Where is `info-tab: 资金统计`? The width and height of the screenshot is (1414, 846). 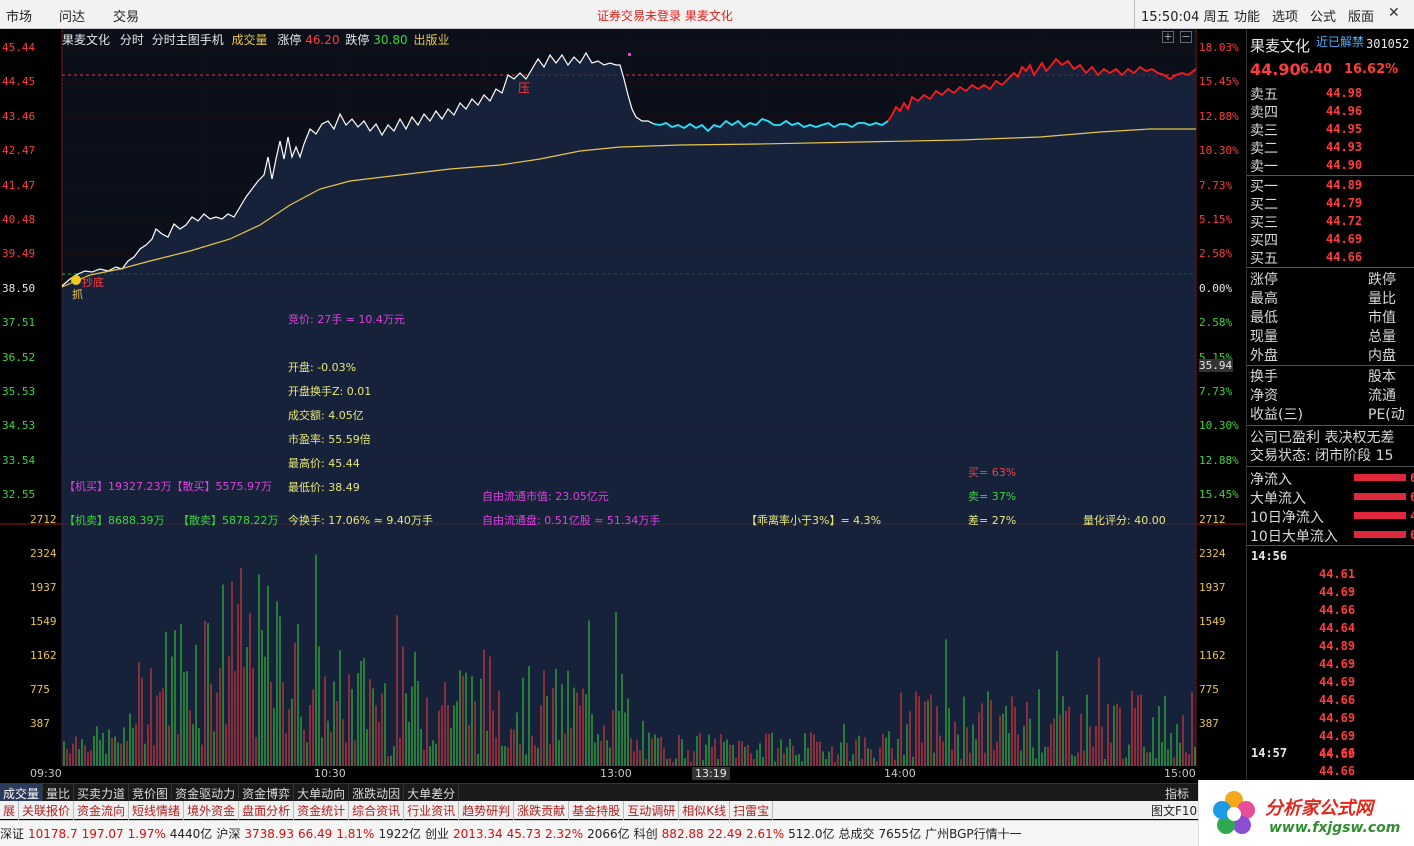
info-tab: 资金统计 is located at coordinates (322, 810).